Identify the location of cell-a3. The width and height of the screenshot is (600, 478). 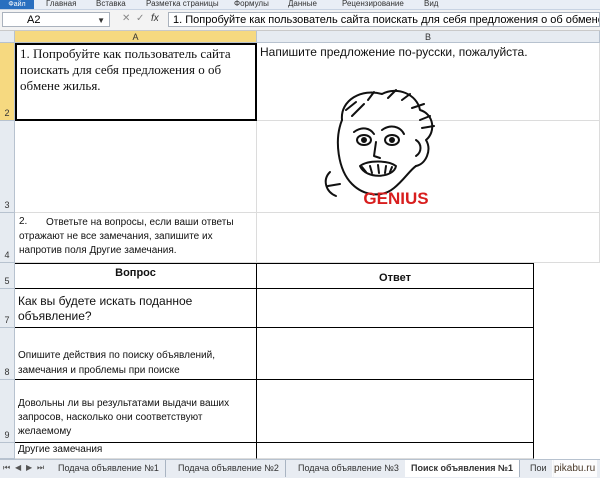
(136, 167).